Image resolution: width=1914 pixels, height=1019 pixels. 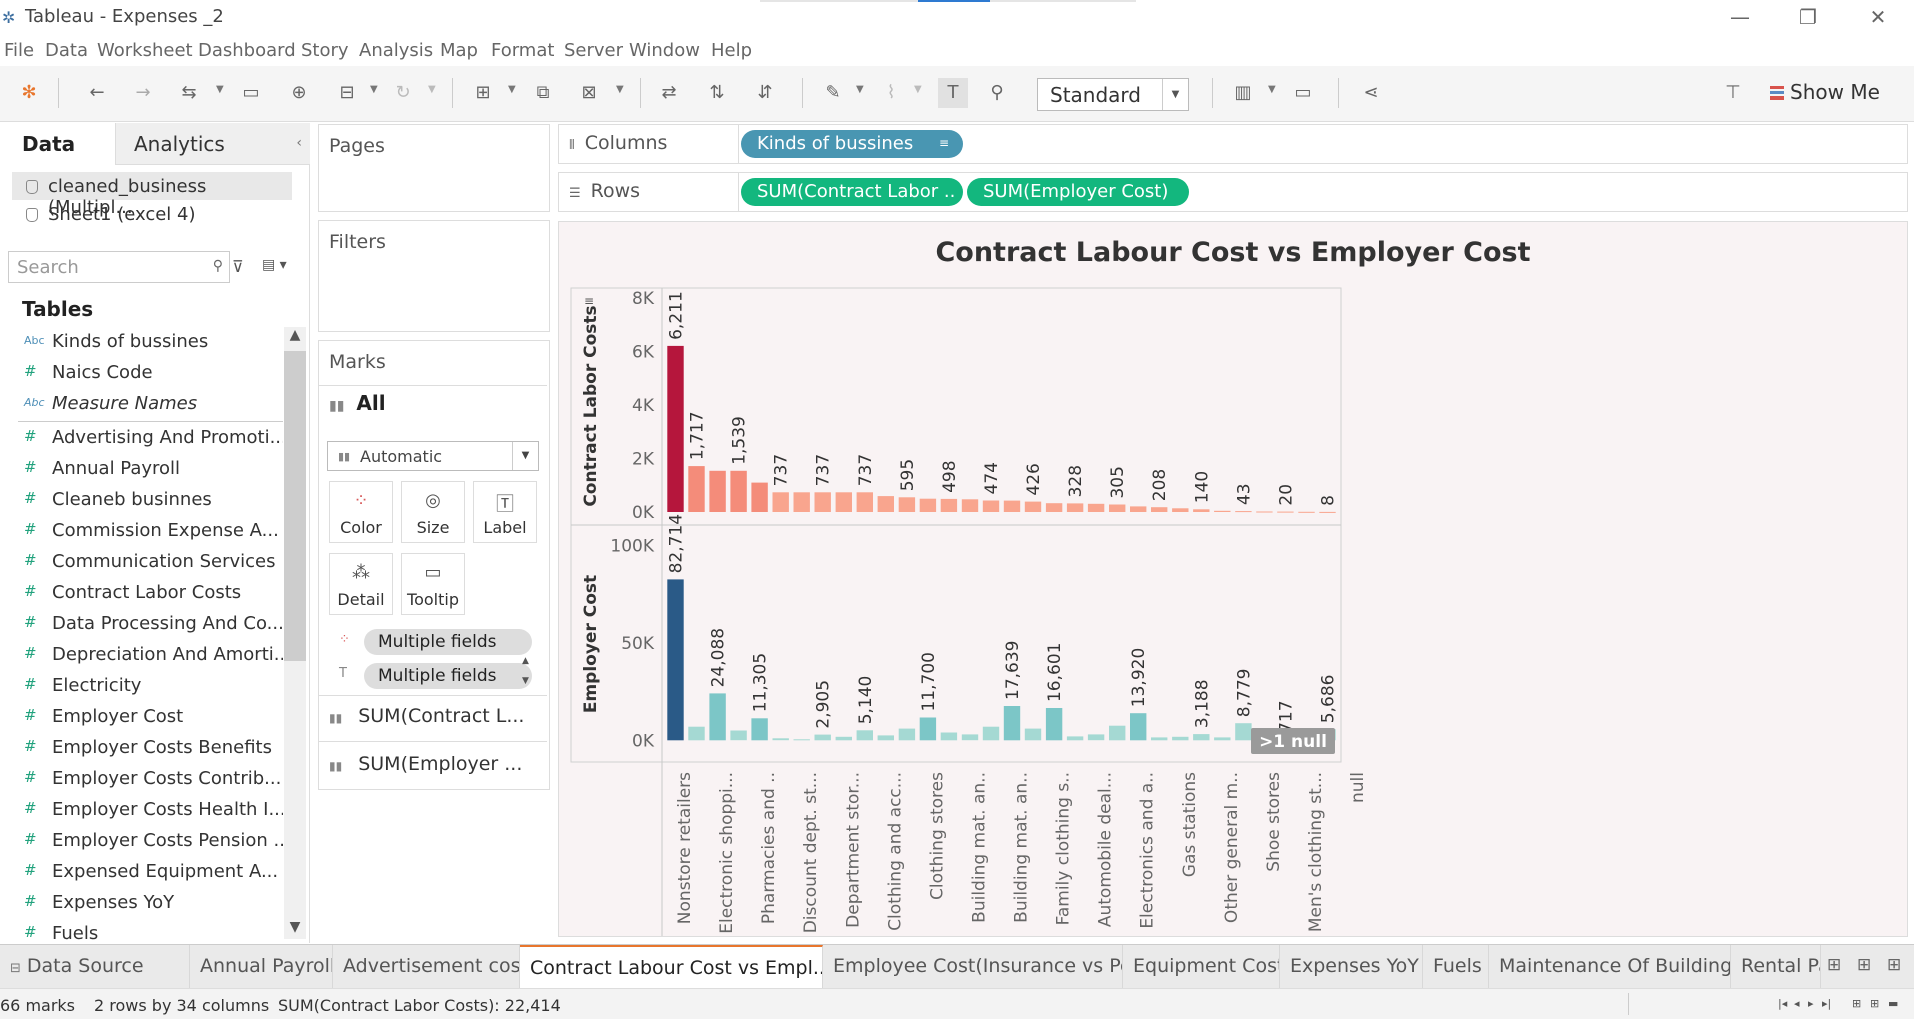 What do you see at coordinates (141, 469) in the screenshot?
I see `field-item: # Annual Payroll` at bounding box center [141, 469].